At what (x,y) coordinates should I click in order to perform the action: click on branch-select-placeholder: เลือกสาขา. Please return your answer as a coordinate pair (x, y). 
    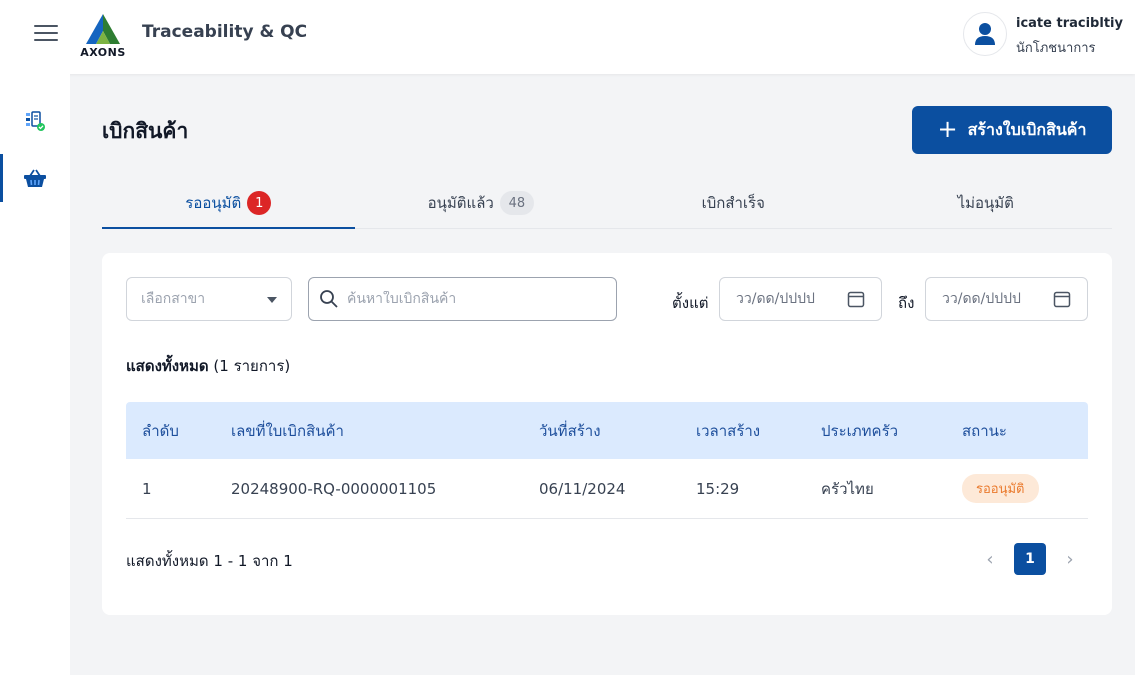
    Looking at the image, I should click on (173, 299).